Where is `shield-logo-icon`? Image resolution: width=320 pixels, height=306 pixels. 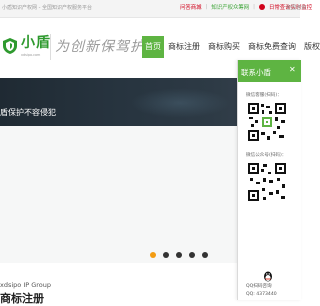
shield-logo-icon is located at coordinates (10, 46).